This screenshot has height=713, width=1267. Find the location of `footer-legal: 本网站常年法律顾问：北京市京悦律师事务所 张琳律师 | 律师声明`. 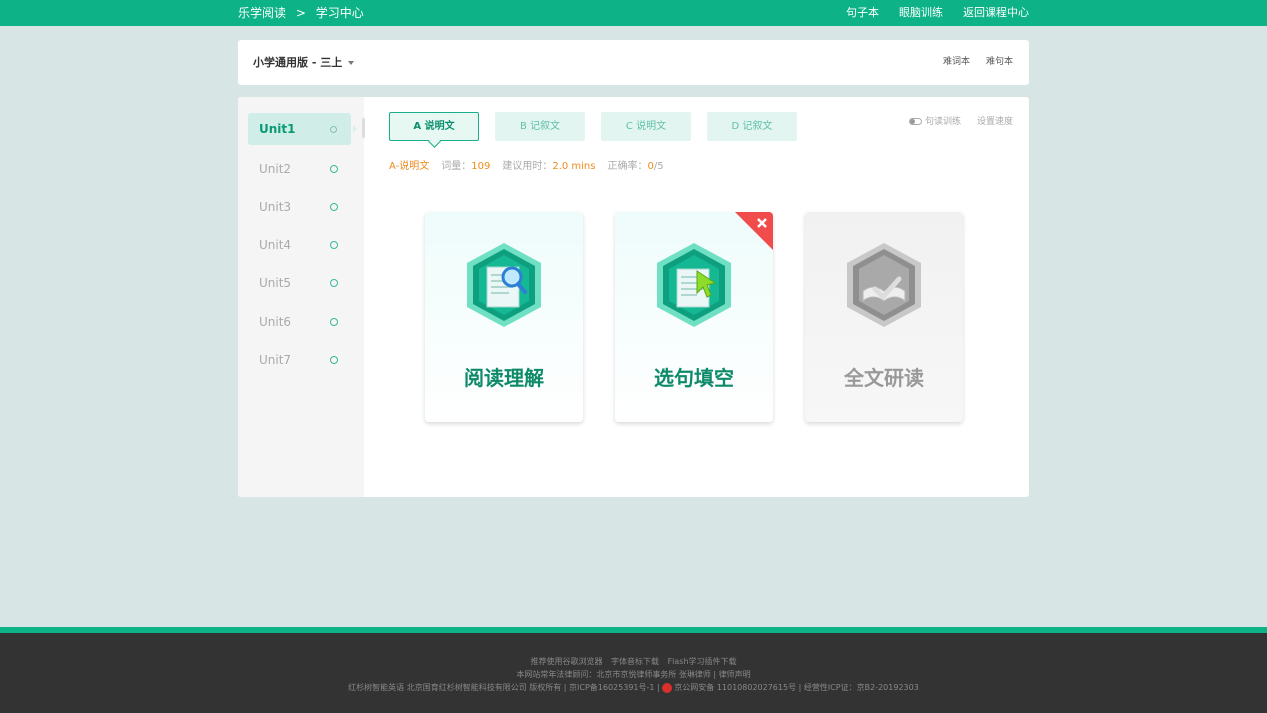

footer-legal: 本网站常年法律顾问：北京市京悦律师事务所 张琳律师 | 律师声明 is located at coordinates (633, 674).